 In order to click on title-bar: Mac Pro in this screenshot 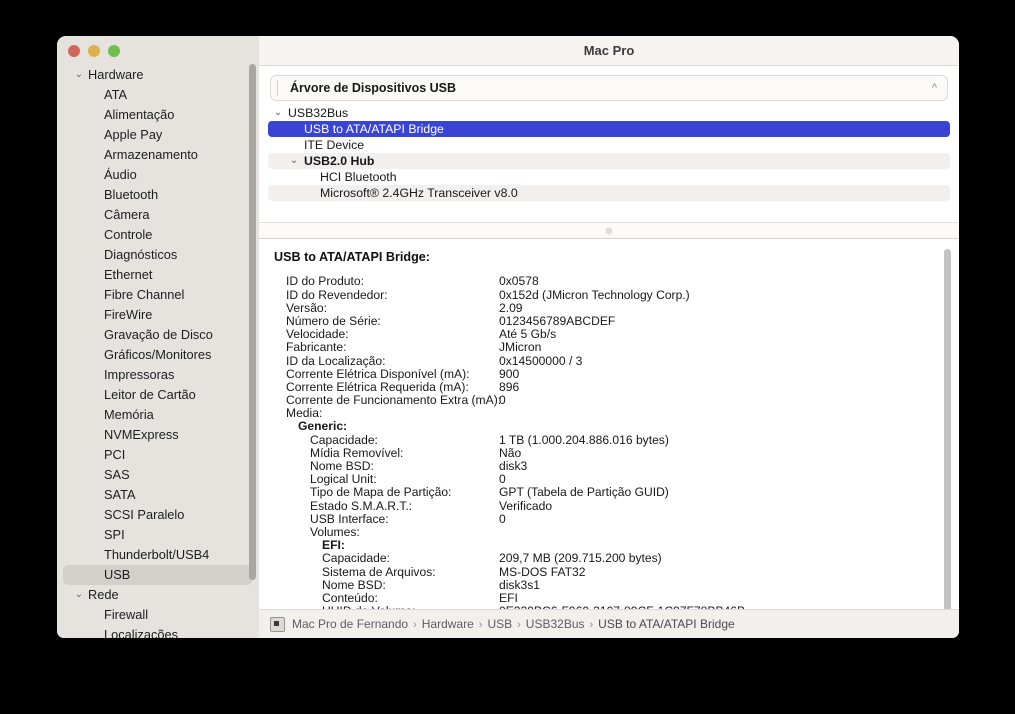, I will do `click(609, 51)`.